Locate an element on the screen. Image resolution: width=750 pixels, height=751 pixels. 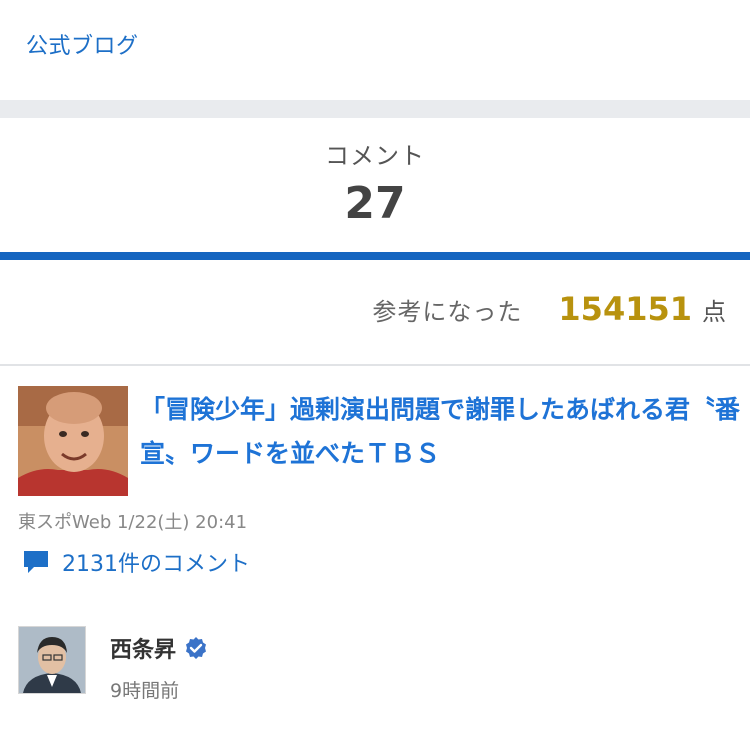
article-comments-link: 2131件のコメント is located at coordinates (136, 562).